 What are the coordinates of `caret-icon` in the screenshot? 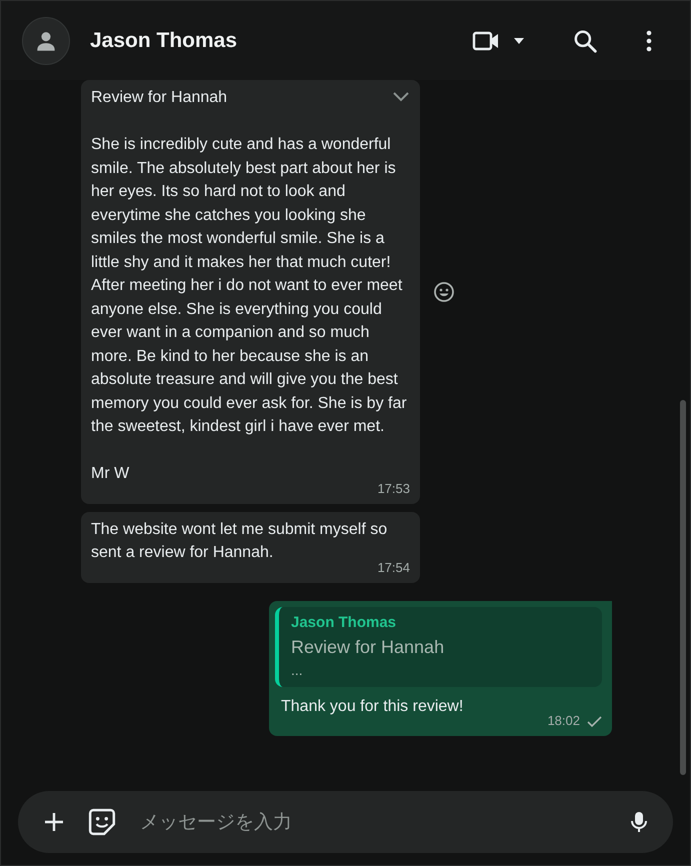 It's located at (519, 40).